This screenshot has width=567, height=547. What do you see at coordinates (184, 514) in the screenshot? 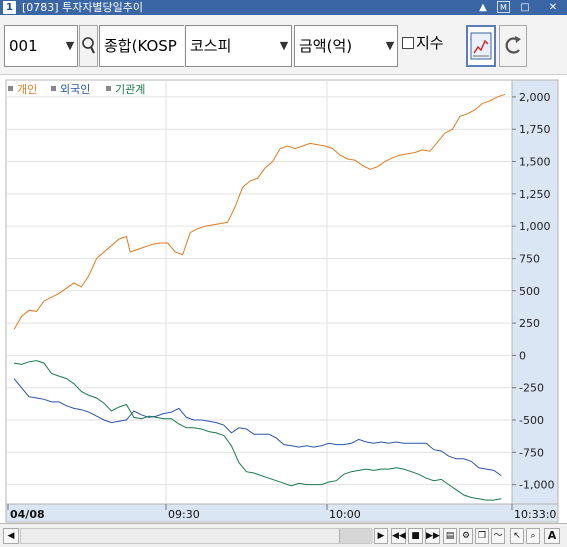
I see `x-tick-label: 09:30` at bounding box center [184, 514].